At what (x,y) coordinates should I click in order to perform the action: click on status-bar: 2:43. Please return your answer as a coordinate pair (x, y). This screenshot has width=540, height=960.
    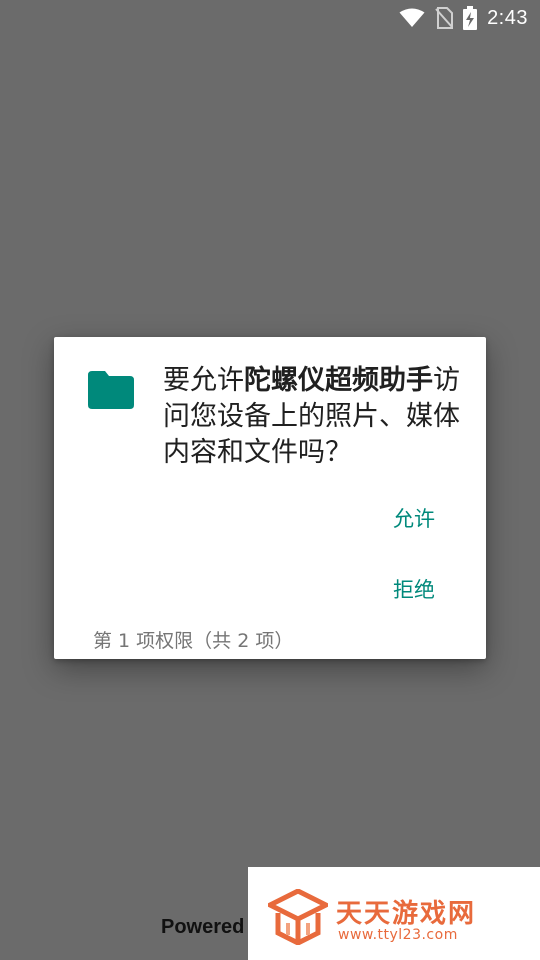
    Looking at the image, I should click on (270, 18).